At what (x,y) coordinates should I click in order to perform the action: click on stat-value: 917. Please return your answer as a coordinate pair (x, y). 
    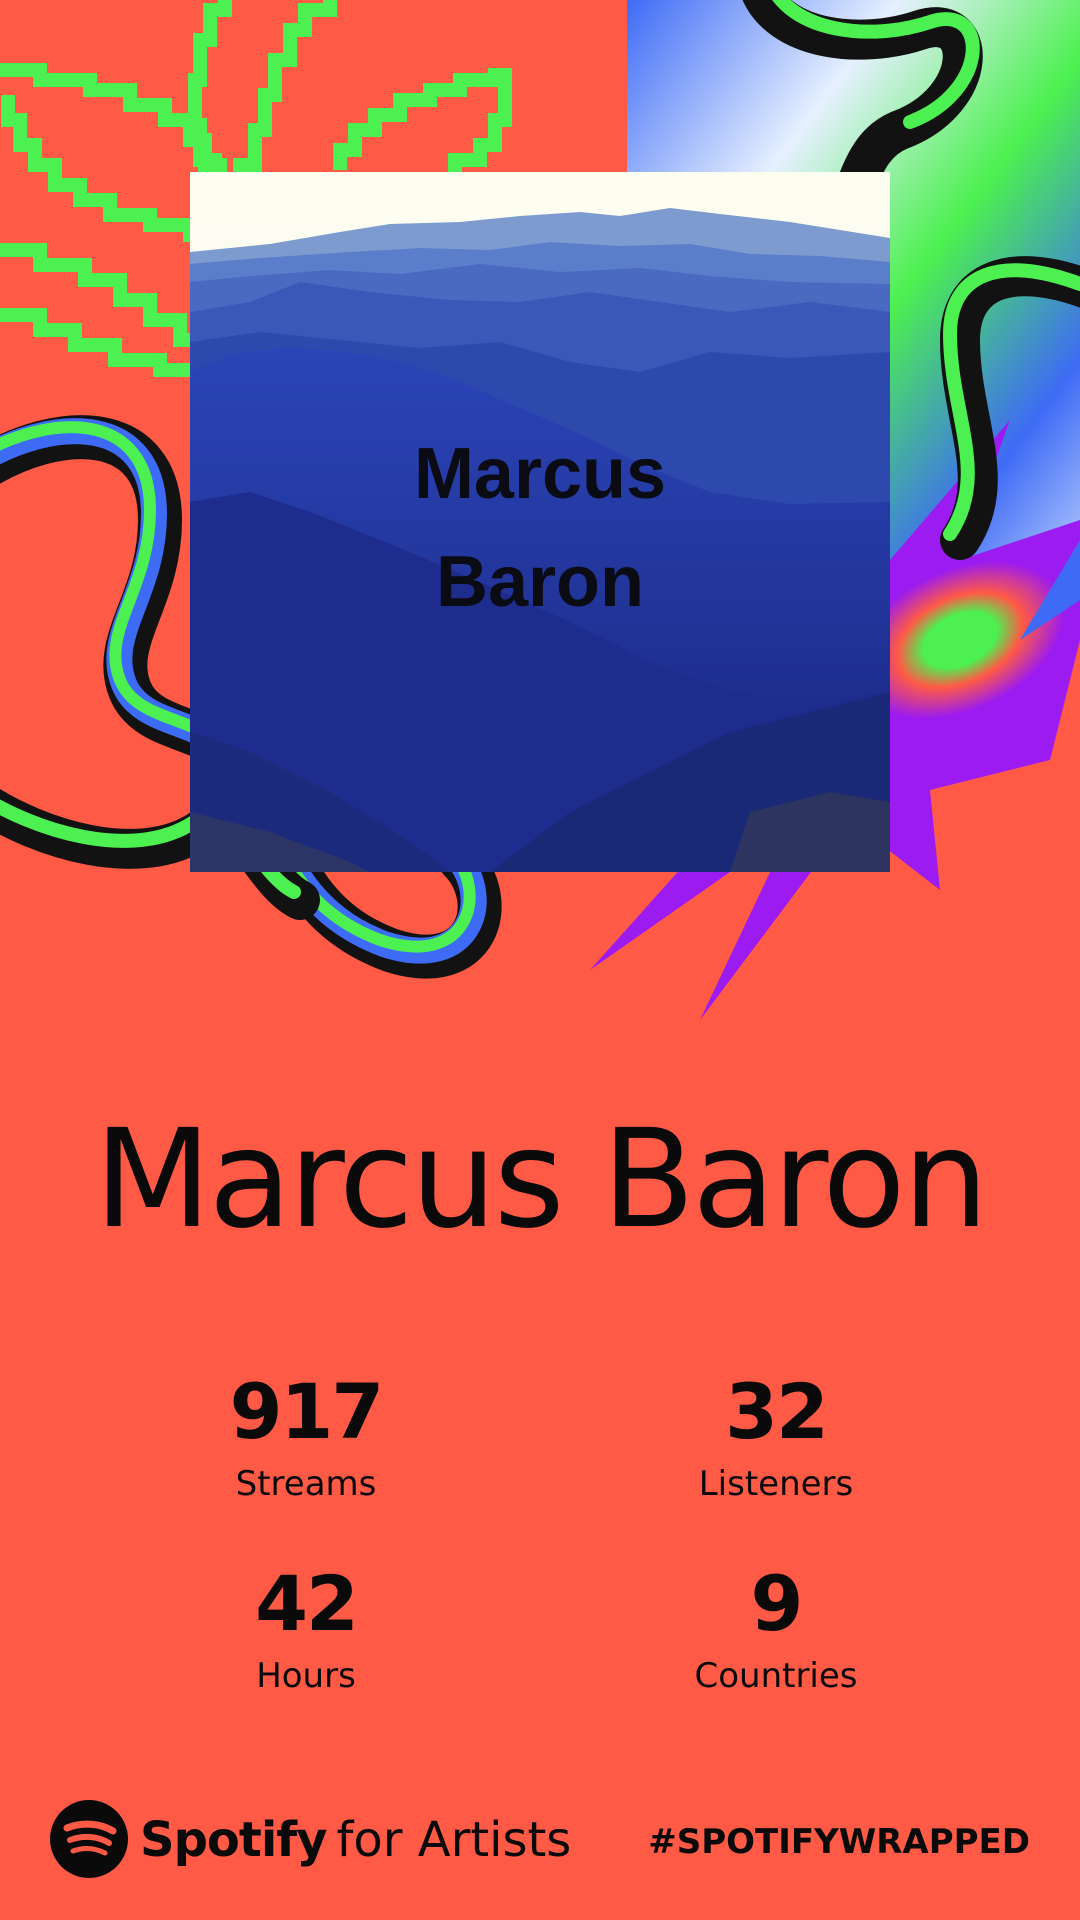
    Looking at the image, I should click on (307, 1411).